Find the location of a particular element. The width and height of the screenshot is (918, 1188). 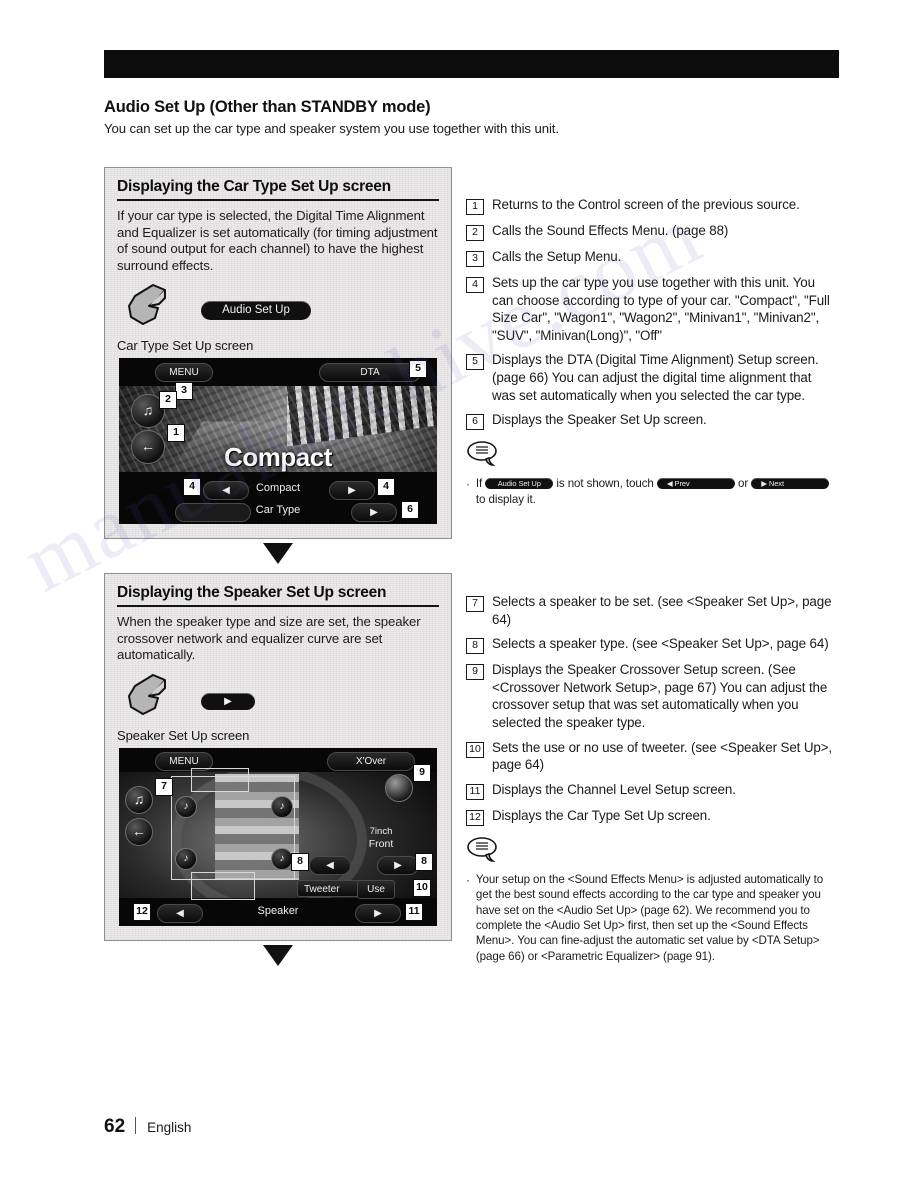

callout-6: 6 Displays the Speaker Set Up screen. is located at coordinates (652, 421).